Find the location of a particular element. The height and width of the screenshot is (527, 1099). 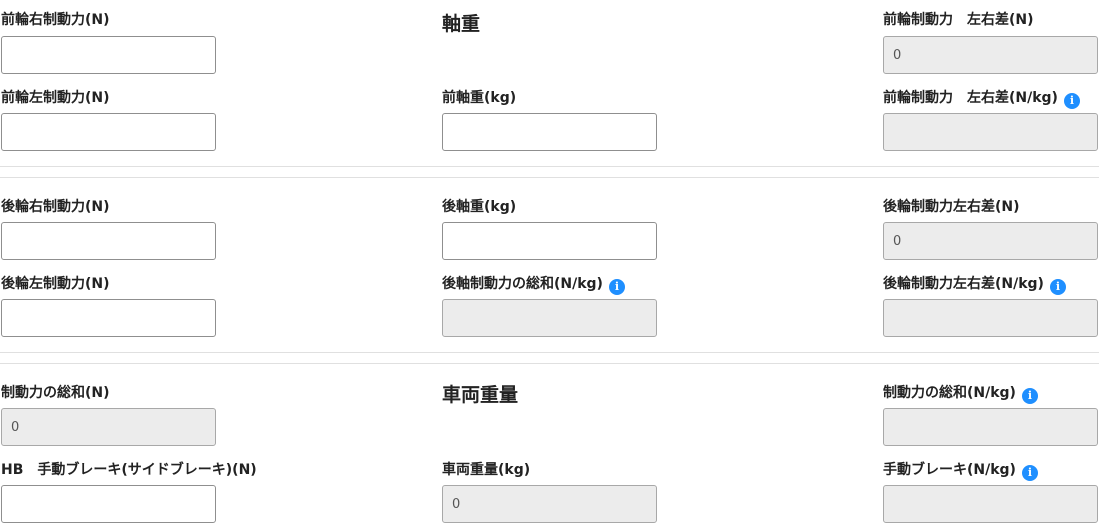

brake-sum-per-kg-field is located at coordinates (990, 427).